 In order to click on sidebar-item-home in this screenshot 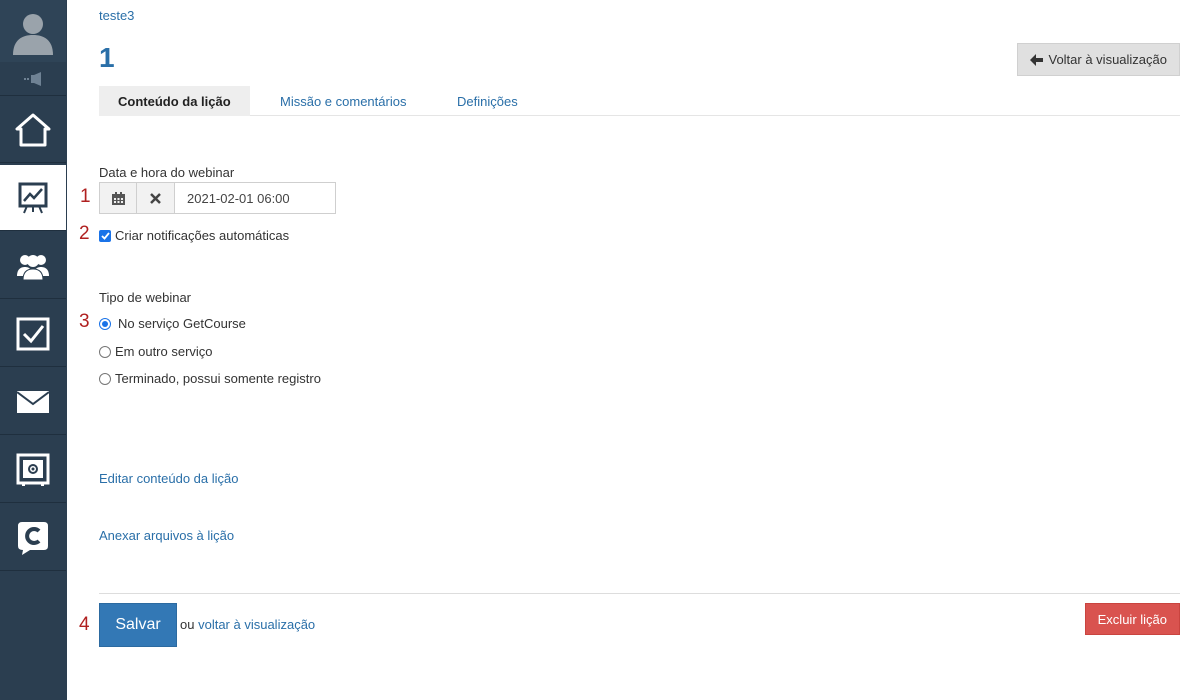, I will do `click(33, 130)`.